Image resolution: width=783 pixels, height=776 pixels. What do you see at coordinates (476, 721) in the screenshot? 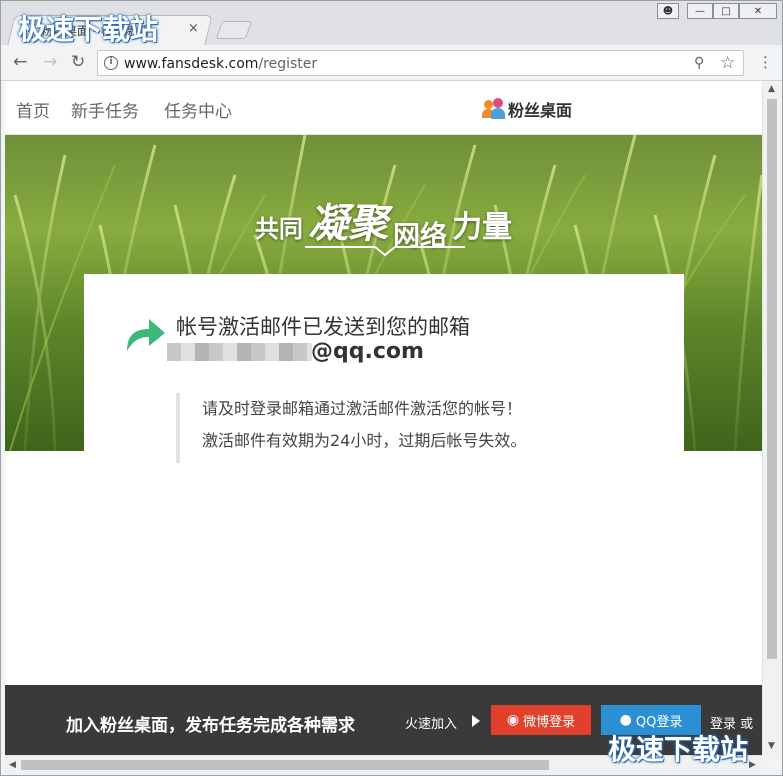
I see `play-arrow-icon` at bounding box center [476, 721].